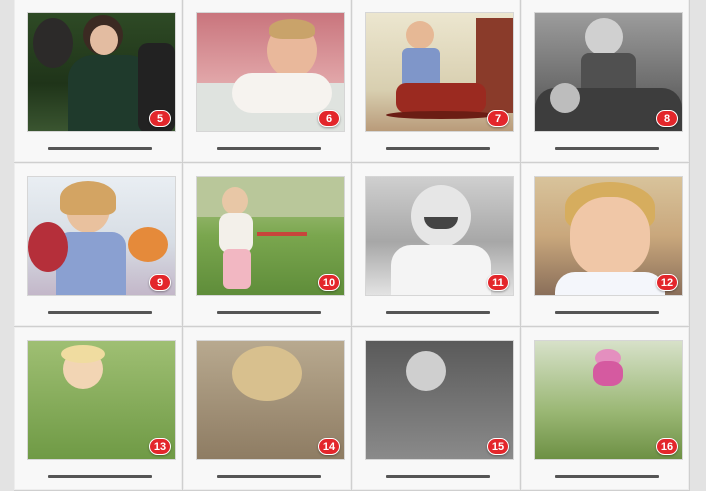 The width and height of the screenshot is (706, 491). I want to click on gallery-card: 10, so click(267, 245).